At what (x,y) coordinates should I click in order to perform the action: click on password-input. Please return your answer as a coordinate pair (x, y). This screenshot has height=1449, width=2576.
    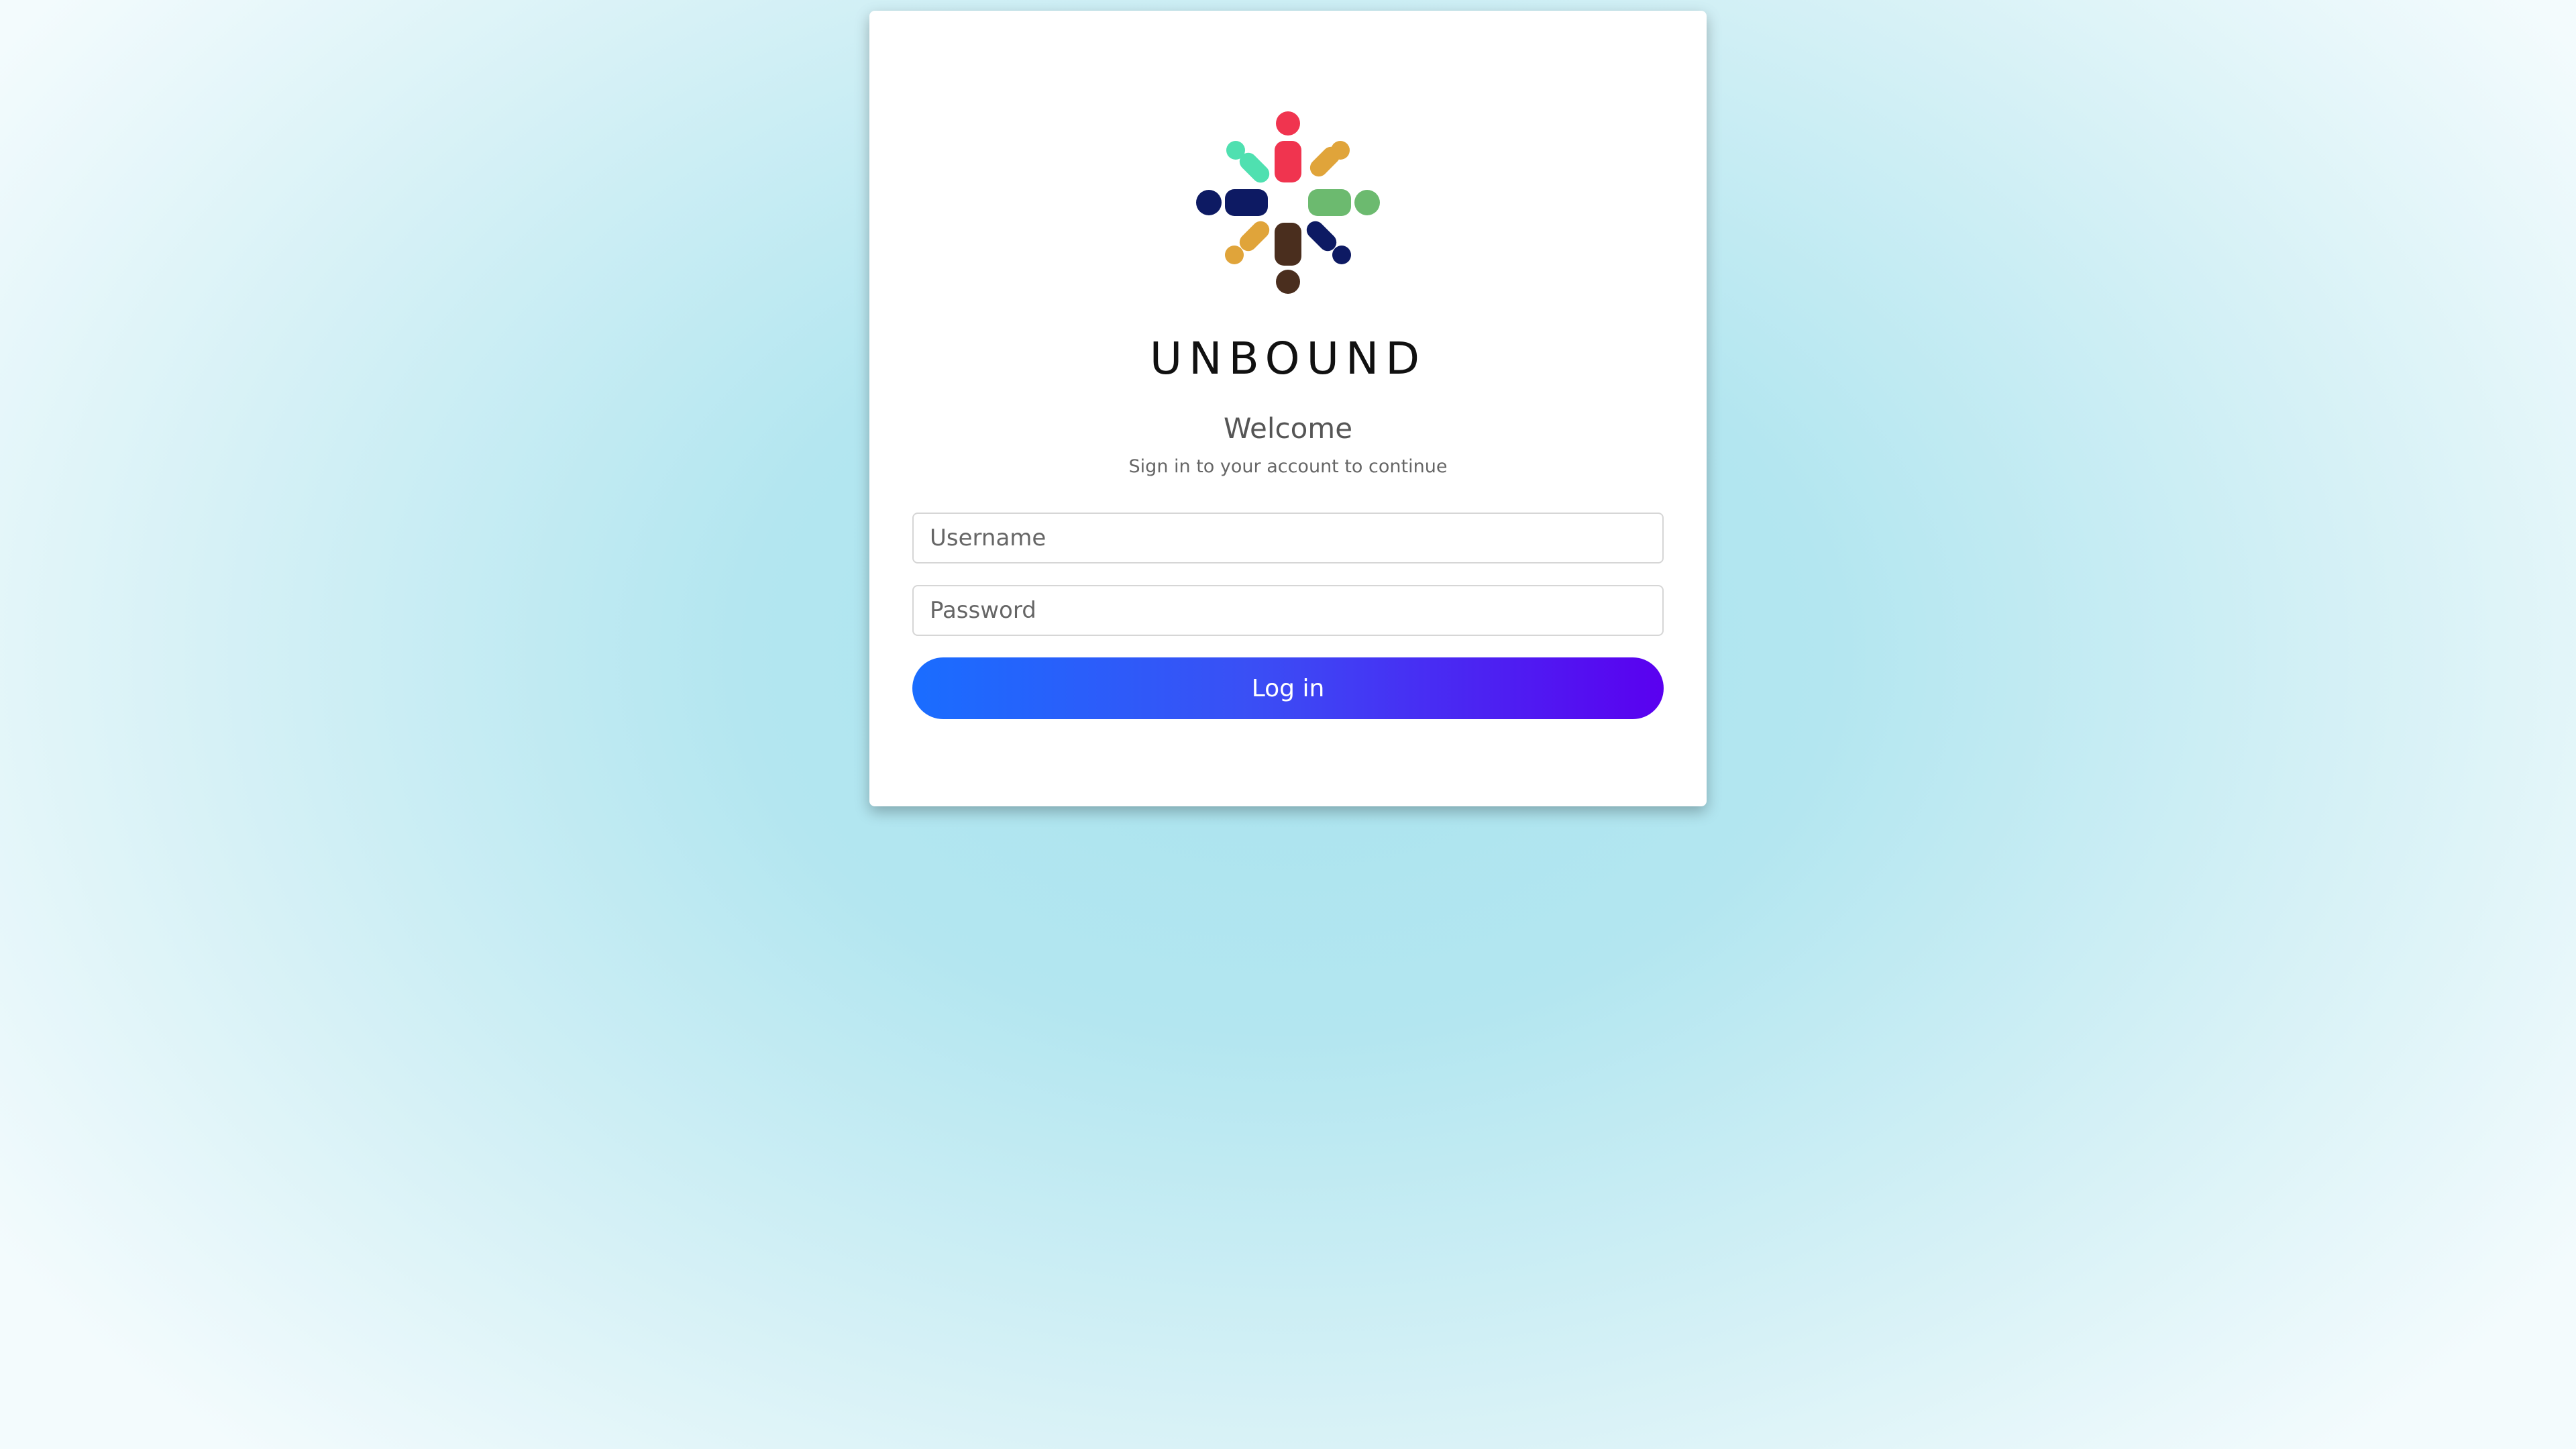
    Looking at the image, I should click on (1288, 610).